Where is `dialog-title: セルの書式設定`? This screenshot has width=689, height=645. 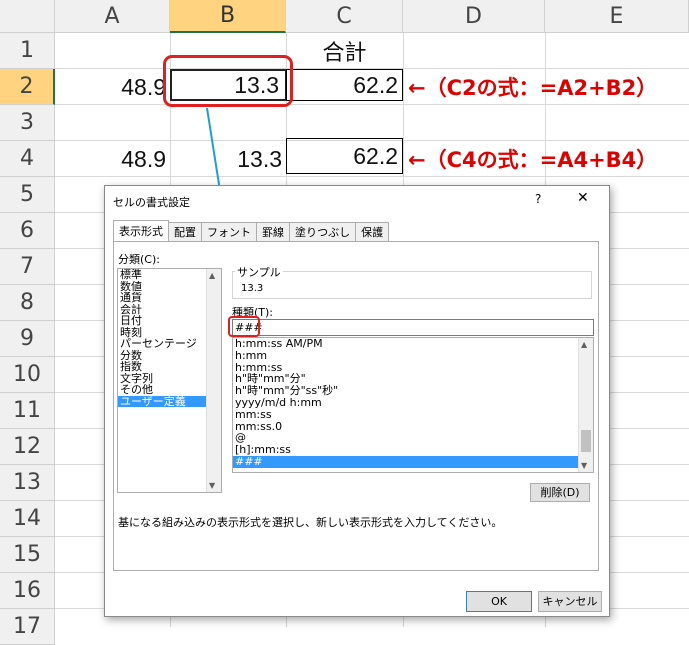
dialog-title: セルの書式設定 is located at coordinates (151, 202).